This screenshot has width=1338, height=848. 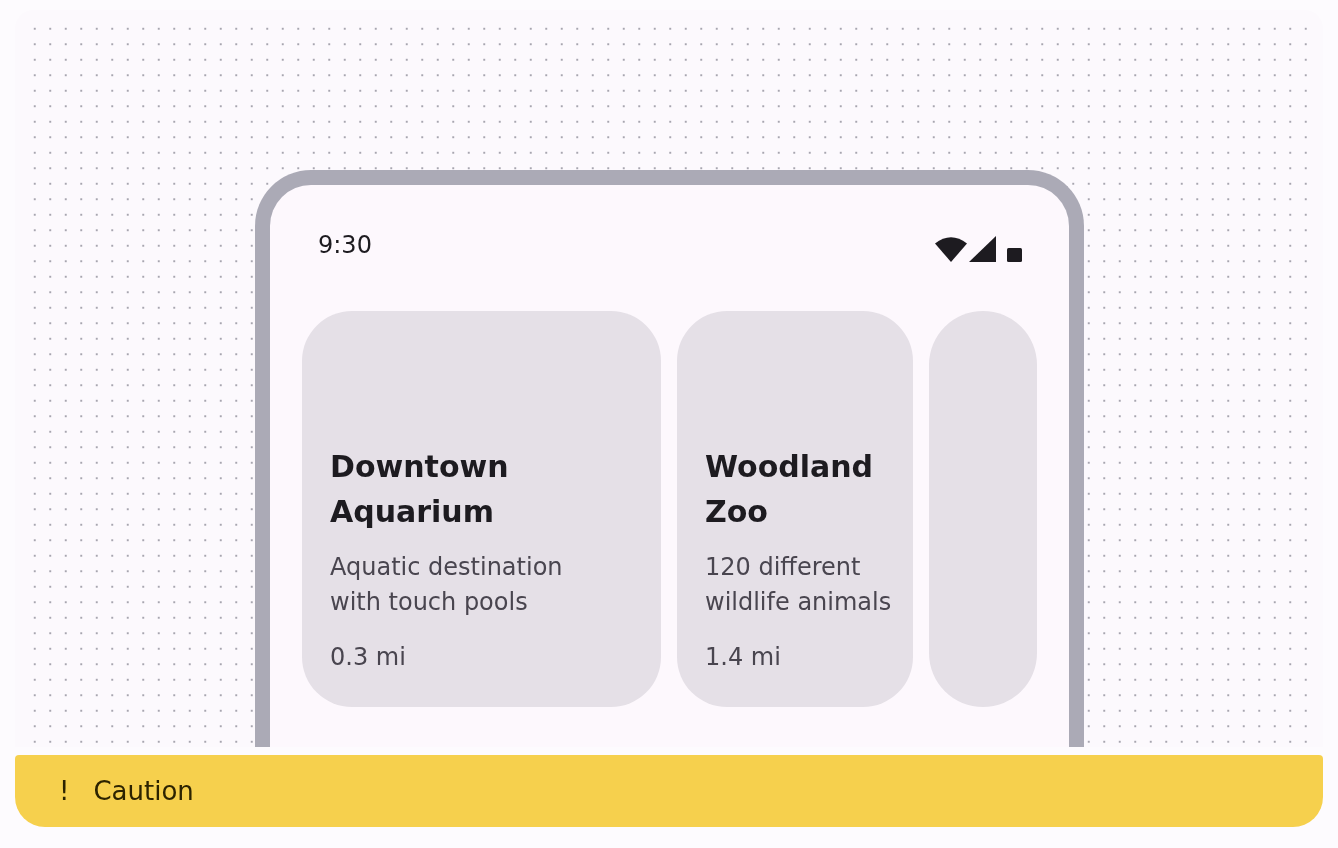 I want to click on battery-icon, so click(x=1014, y=254).